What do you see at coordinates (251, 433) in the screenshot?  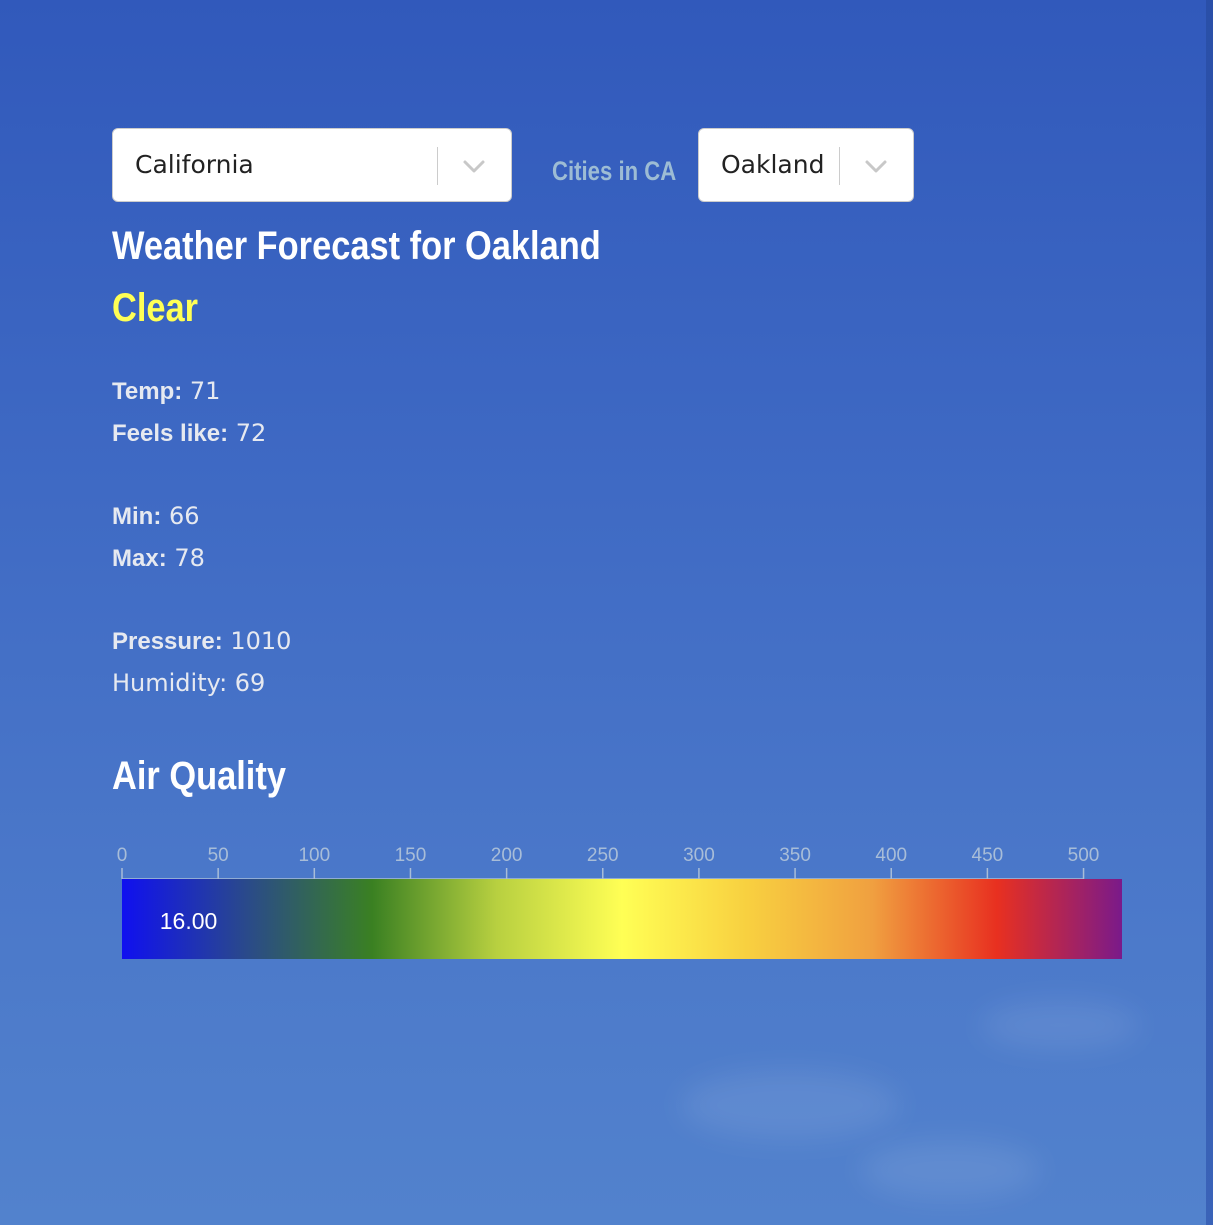 I see `feels-like-value: 72` at bounding box center [251, 433].